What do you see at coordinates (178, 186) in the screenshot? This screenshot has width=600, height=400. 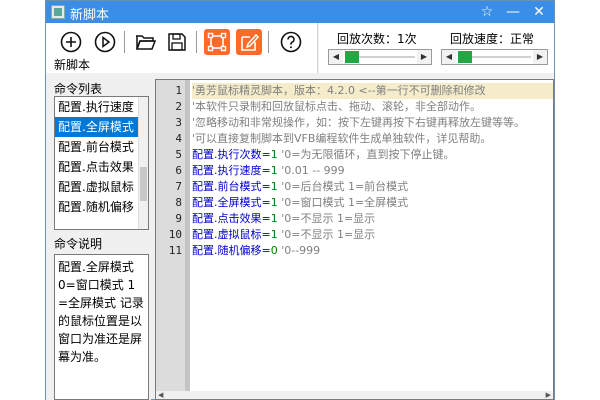 I see `line-number: 7` at bounding box center [178, 186].